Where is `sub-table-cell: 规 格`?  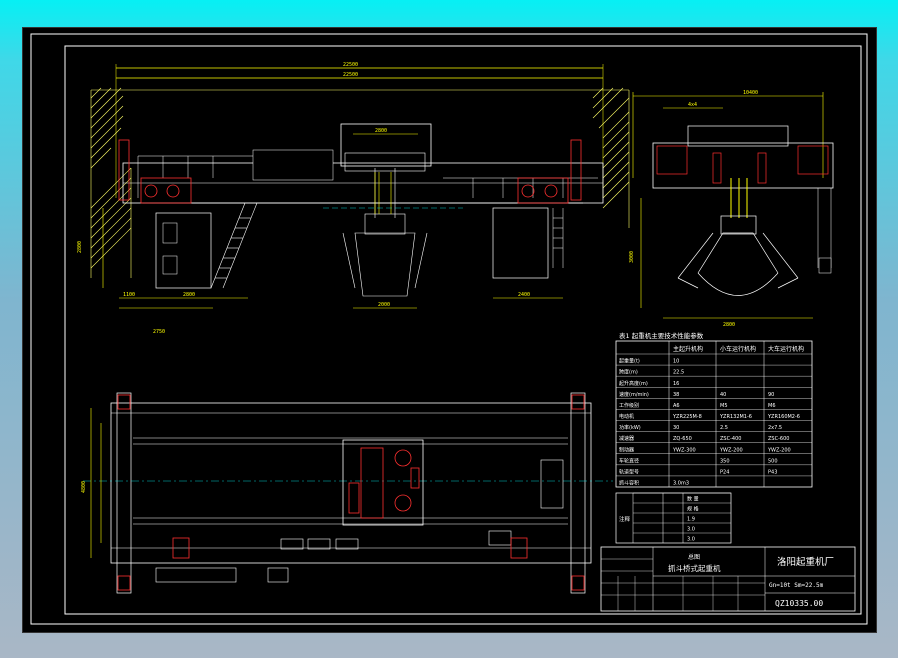
sub-table-cell: 规 格 is located at coordinates (693, 509).